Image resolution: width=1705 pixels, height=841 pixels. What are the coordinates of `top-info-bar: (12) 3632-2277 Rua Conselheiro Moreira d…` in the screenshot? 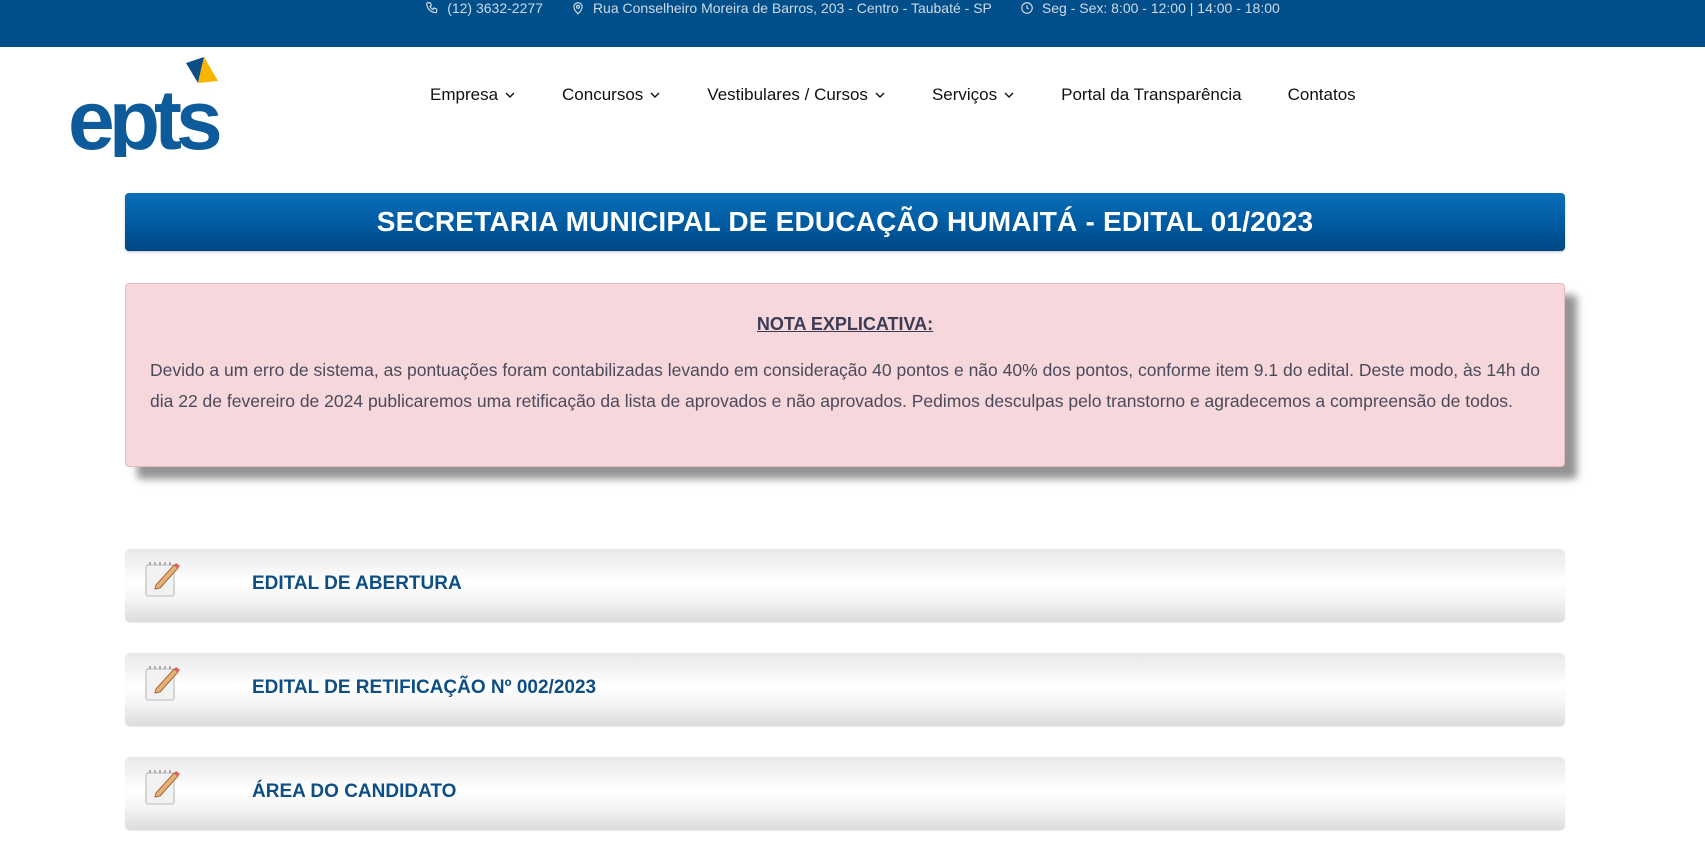 It's located at (852, 23).